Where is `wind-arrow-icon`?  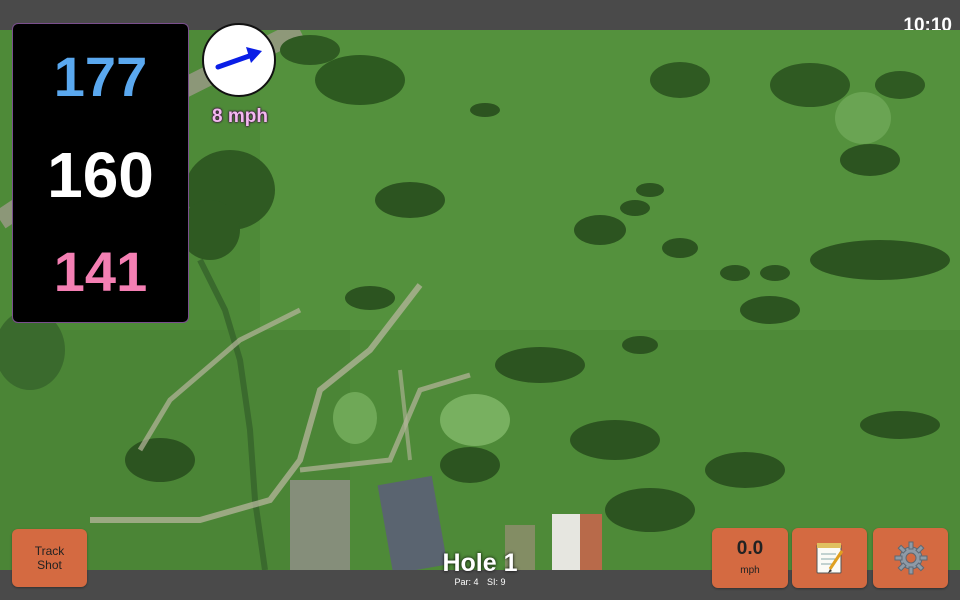
wind-arrow-icon is located at coordinates (238, 58).